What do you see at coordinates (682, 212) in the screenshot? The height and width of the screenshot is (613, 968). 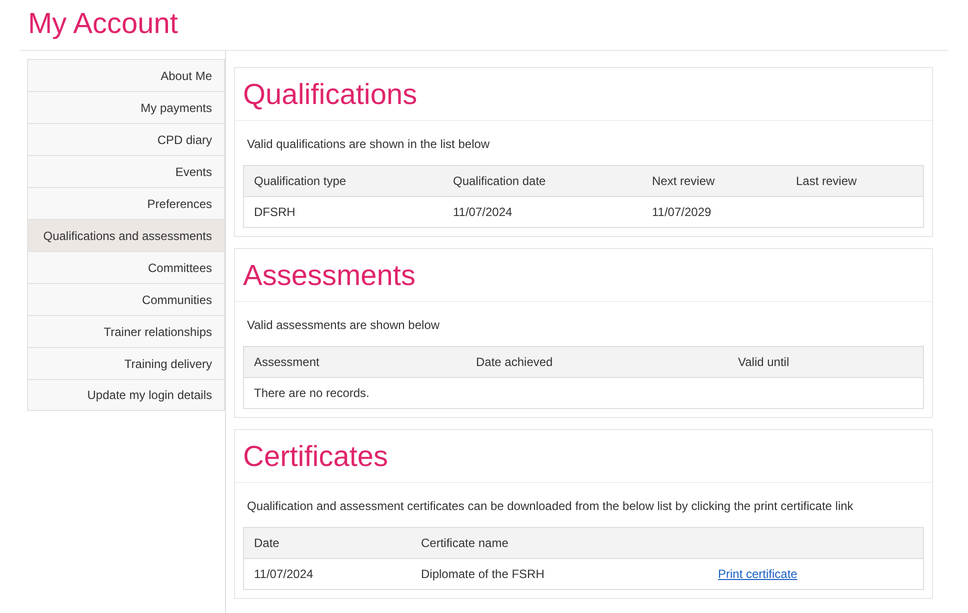 I see `table-cell-text: 11/07/2029` at bounding box center [682, 212].